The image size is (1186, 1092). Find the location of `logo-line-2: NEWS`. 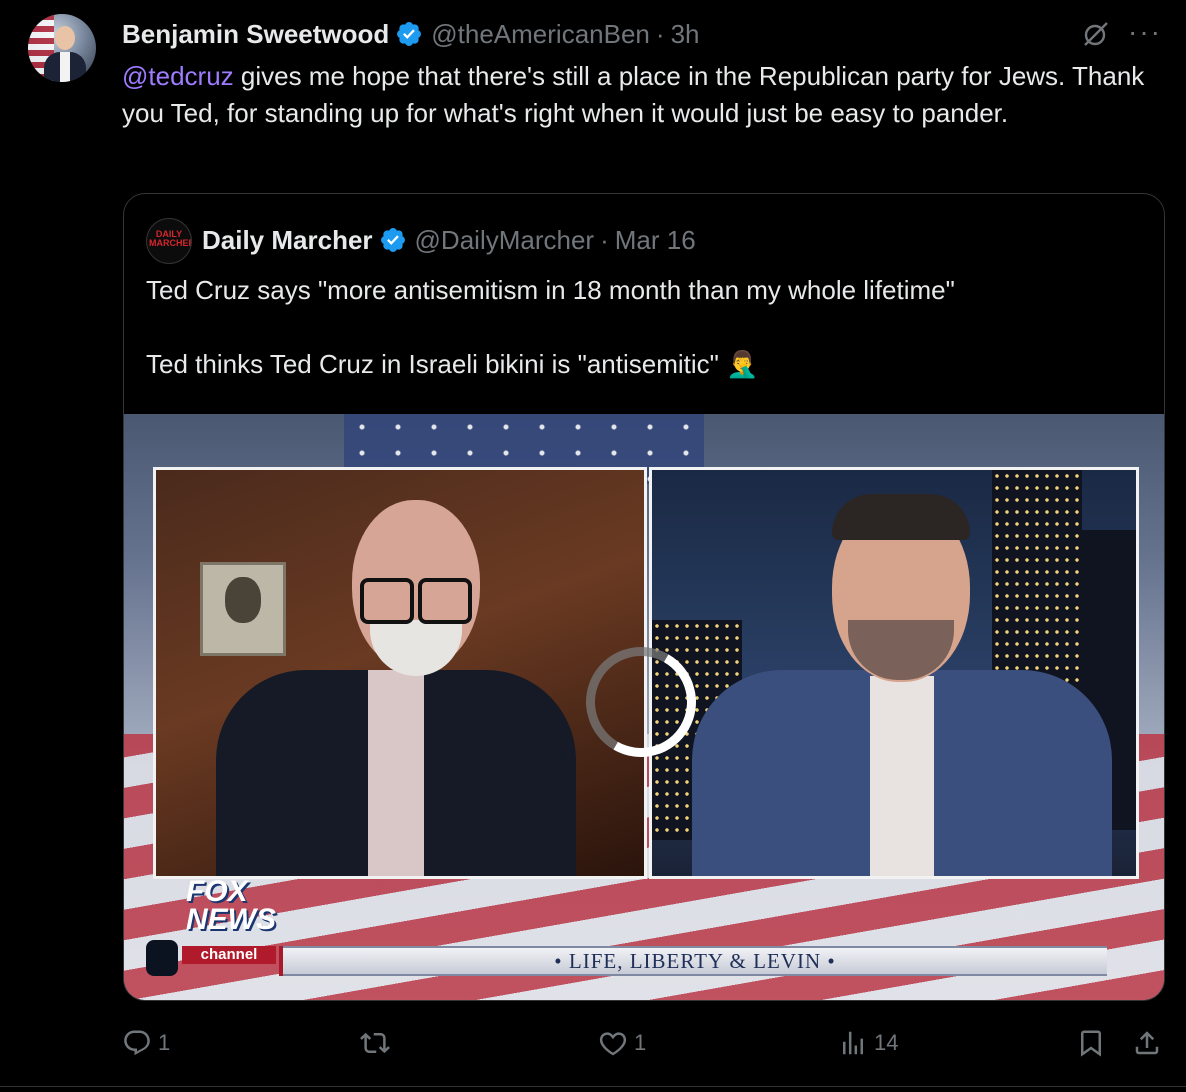

logo-line-2: NEWS is located at coordinates (231, 919).